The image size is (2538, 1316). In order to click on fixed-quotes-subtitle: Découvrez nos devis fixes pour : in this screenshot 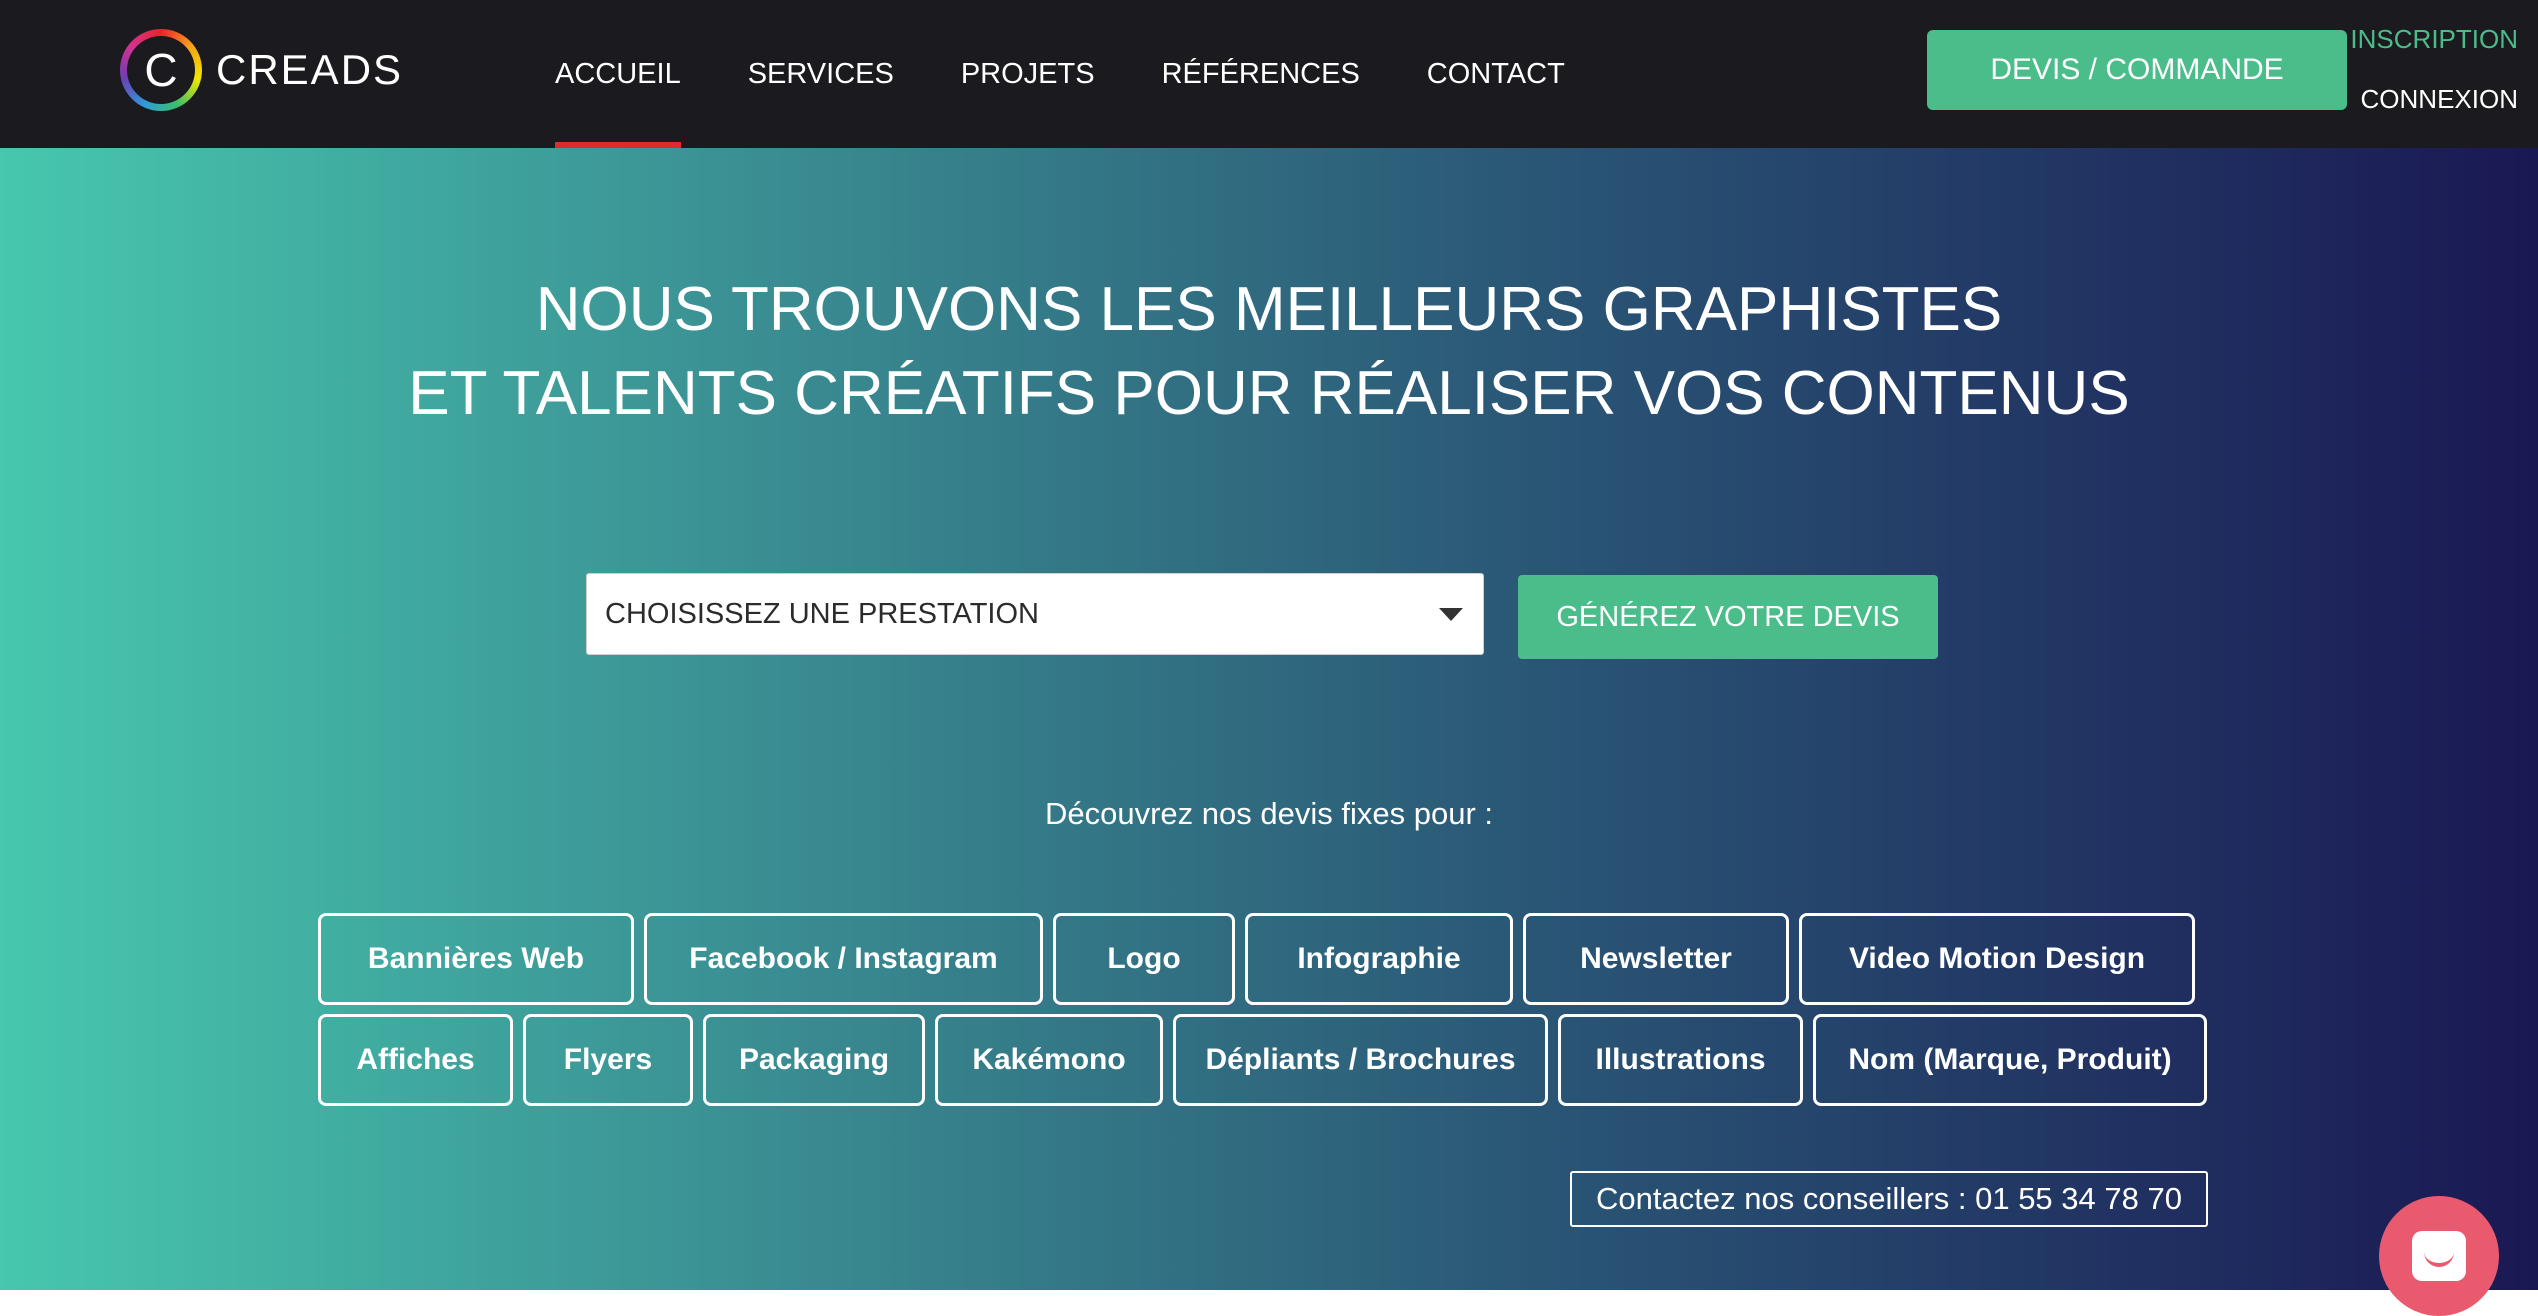, I will do `click(1269, 813)`.